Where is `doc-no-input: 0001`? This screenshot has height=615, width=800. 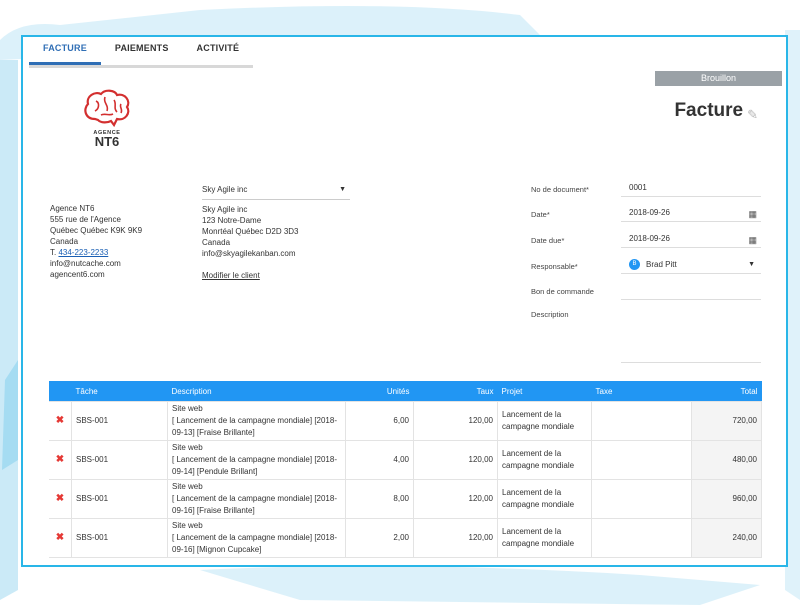 doc-no-input: 0001 is located at coordinates (691, 189).